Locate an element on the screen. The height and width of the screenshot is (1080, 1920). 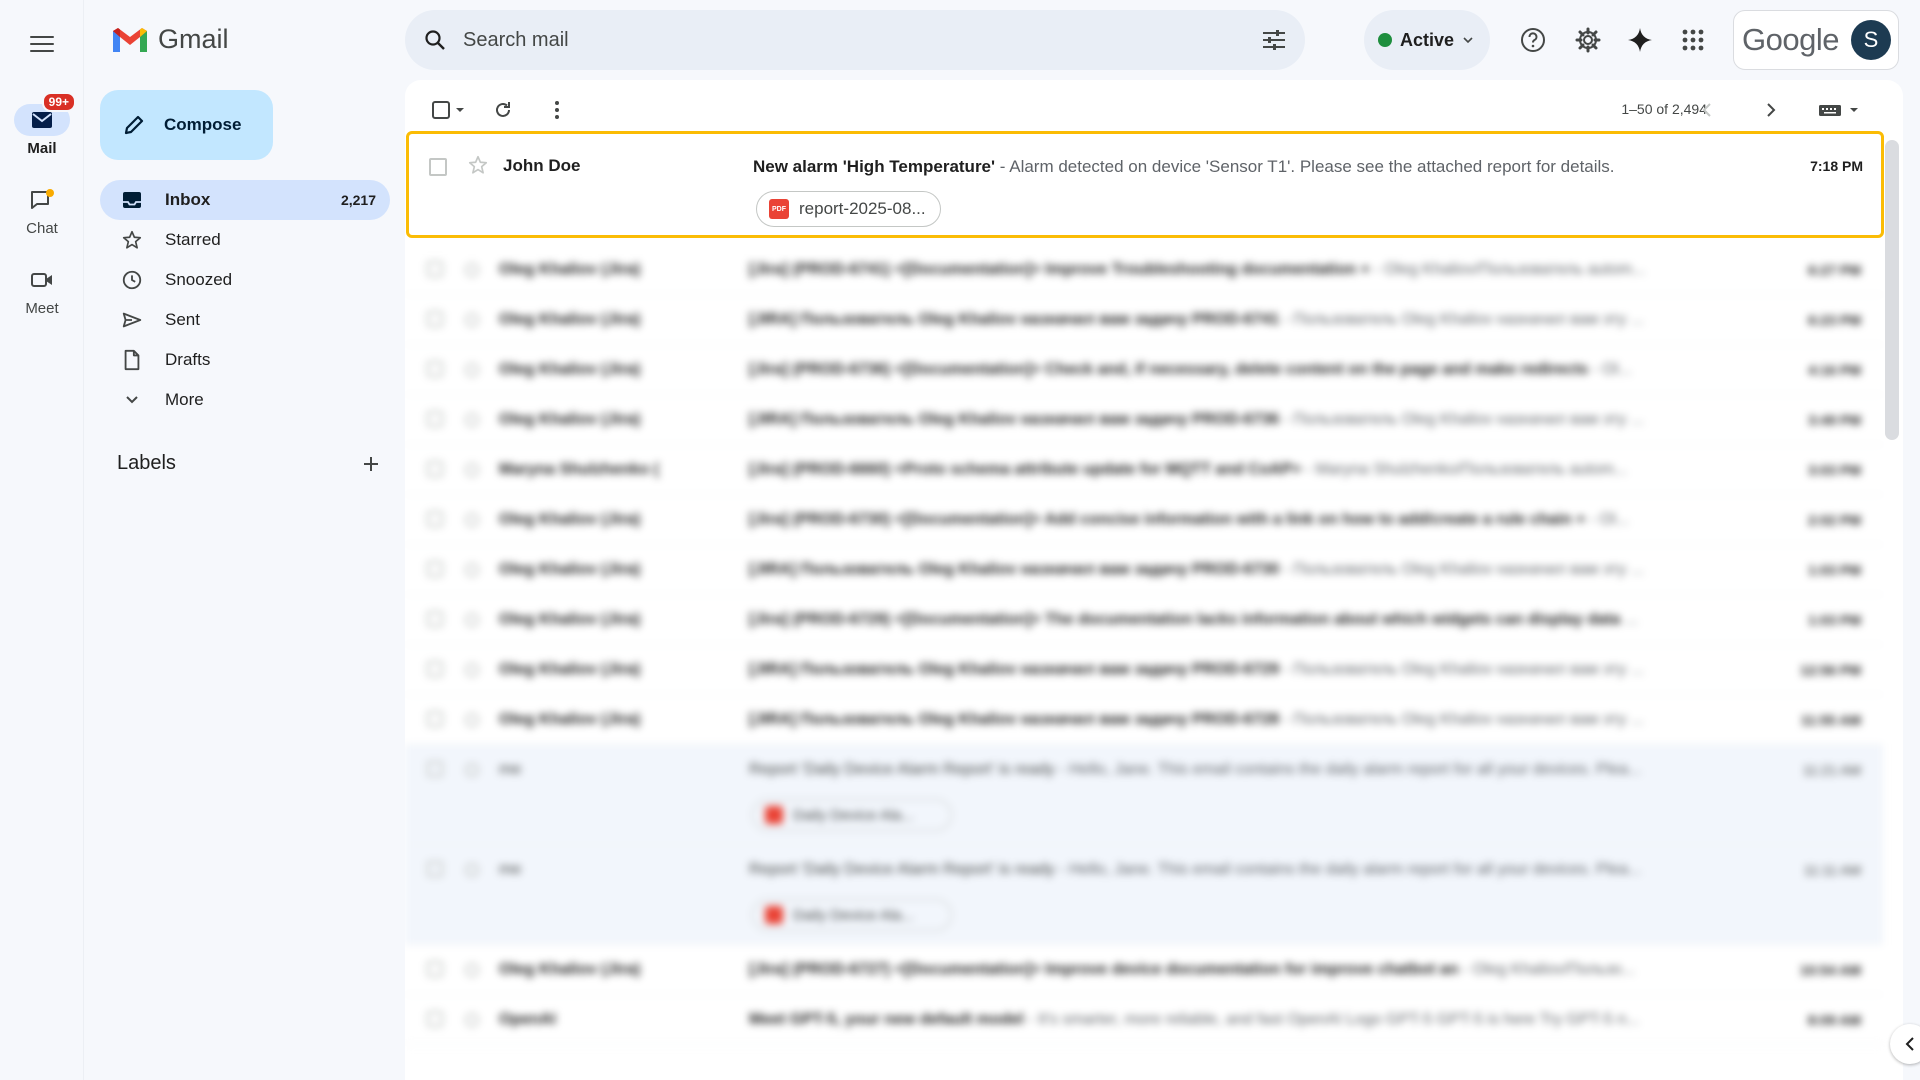
pdf-icon: PDF is located at coordinates (779, 209).